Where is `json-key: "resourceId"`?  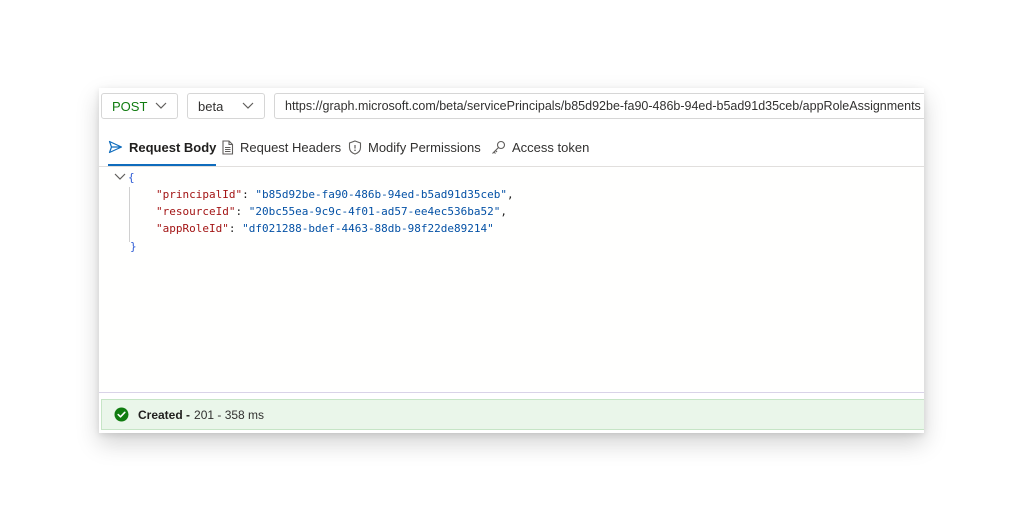
json-key: "resourceId" is located at coordinates (196, 211).